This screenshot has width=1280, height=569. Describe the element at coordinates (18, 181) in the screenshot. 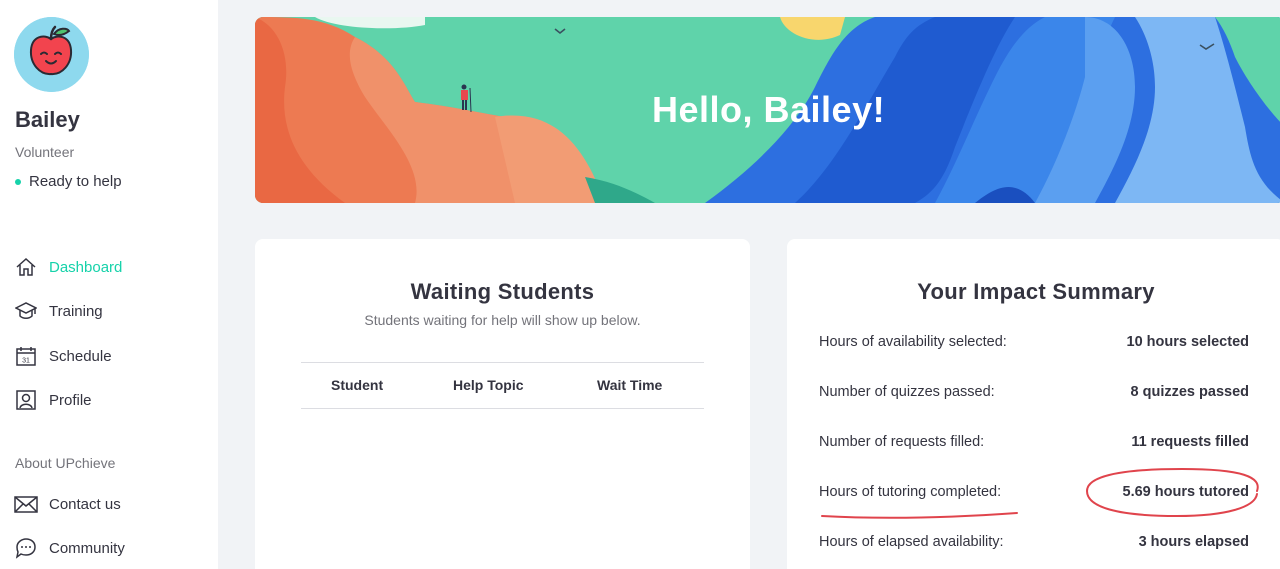

I see `status-dot-icon` at that location.